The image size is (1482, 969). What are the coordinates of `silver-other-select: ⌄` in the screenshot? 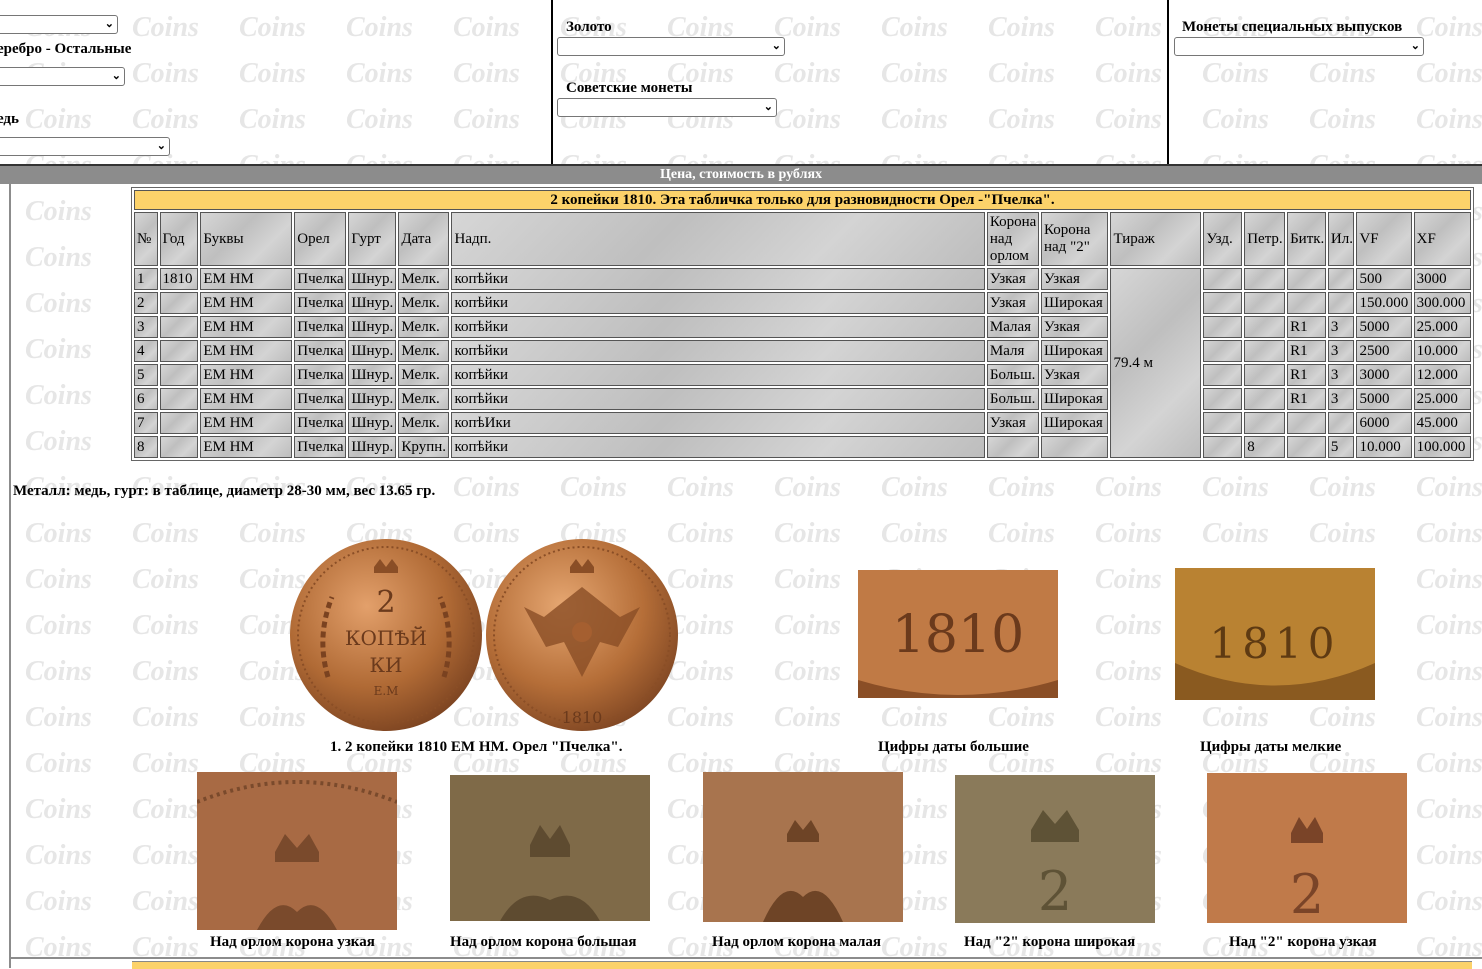 It's located at (62, 76).